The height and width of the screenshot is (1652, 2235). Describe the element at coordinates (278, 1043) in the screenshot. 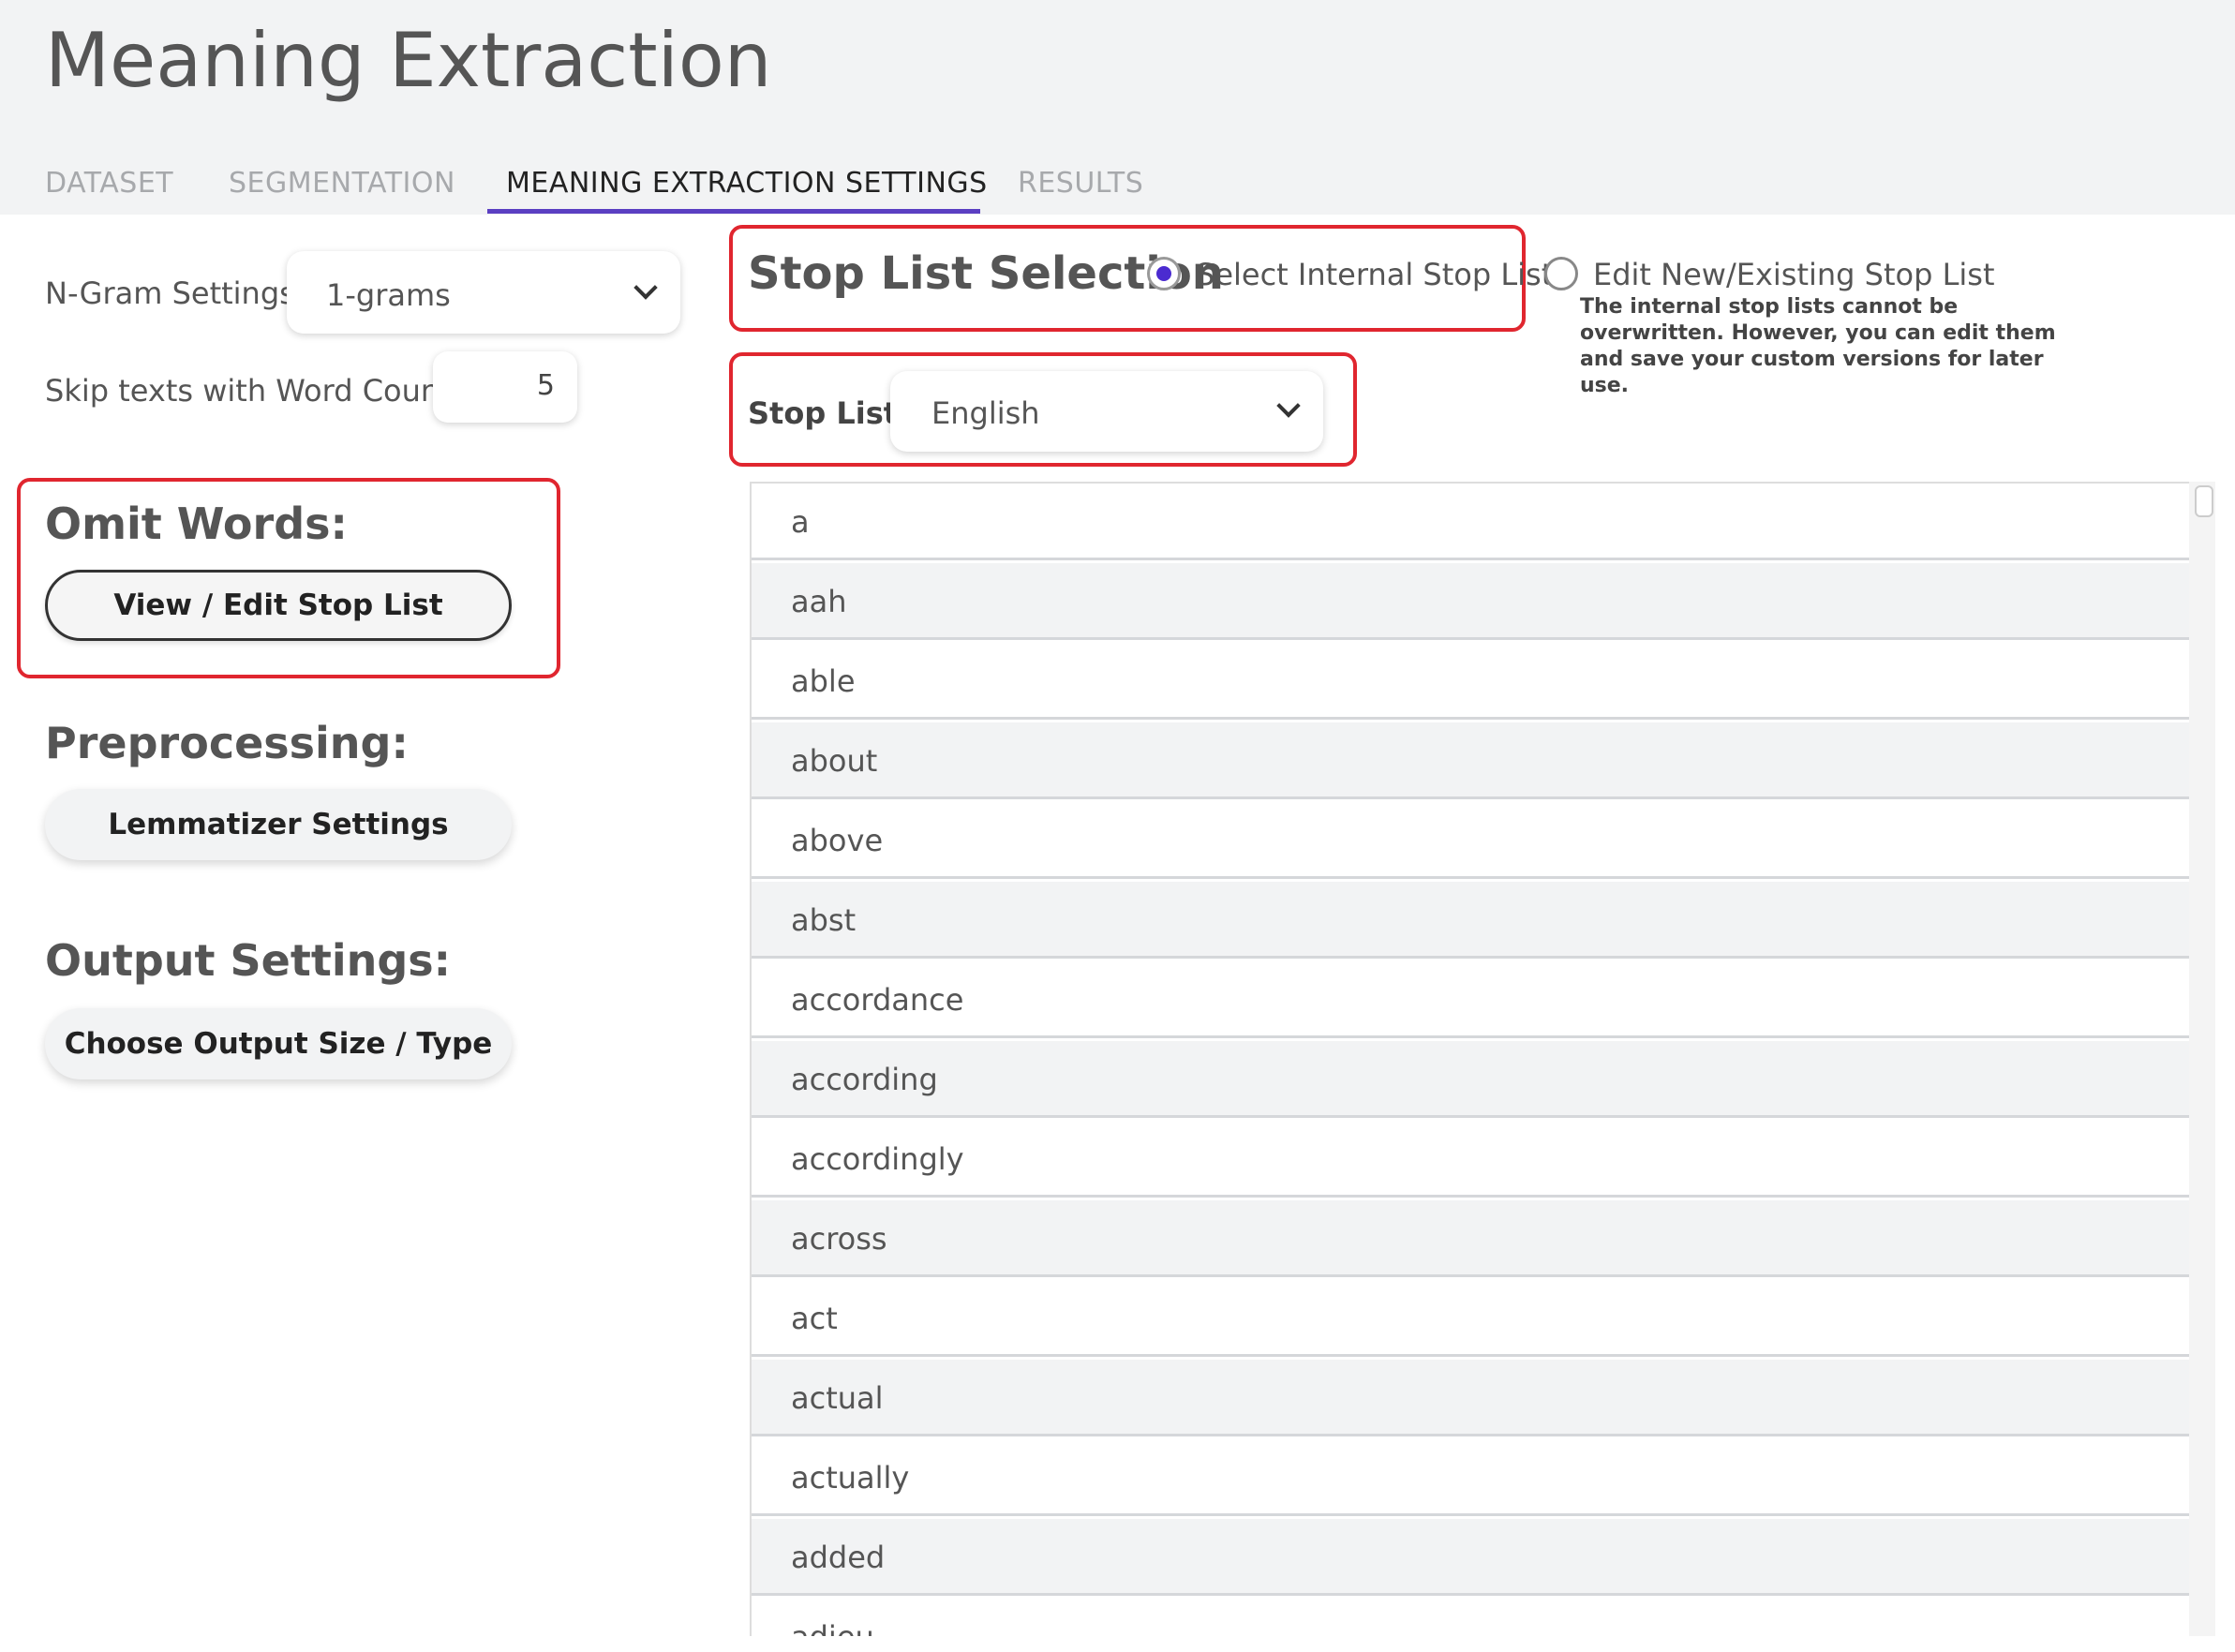

I see `choose-output-size-type-button: Choose Output Size / Type` at that location.